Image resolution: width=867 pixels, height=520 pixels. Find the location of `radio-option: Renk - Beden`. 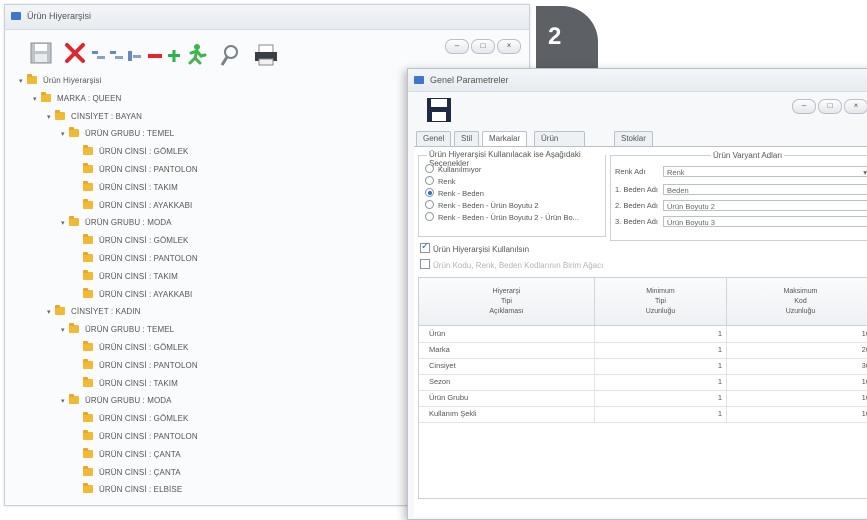

radio-option: Renk - Beden is located at coordinates (454, 193).